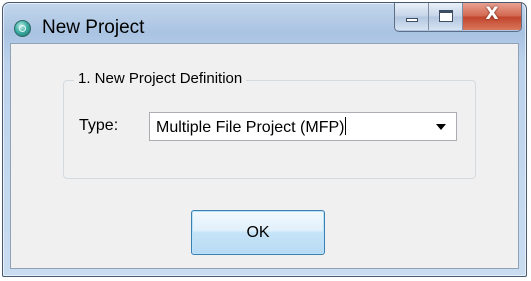 Image resolution: width=531 pixels, height=281 pixels. Describe the element at coordinates (441, 127) in the screenshot. I see `chevron-down-icon` at that location.